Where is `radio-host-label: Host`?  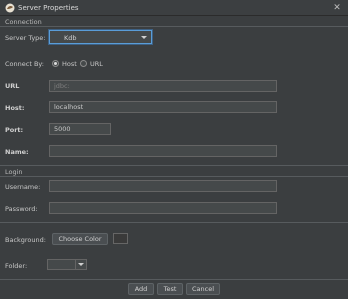 radio-host-label: Host is located at coordinates (69, 64).